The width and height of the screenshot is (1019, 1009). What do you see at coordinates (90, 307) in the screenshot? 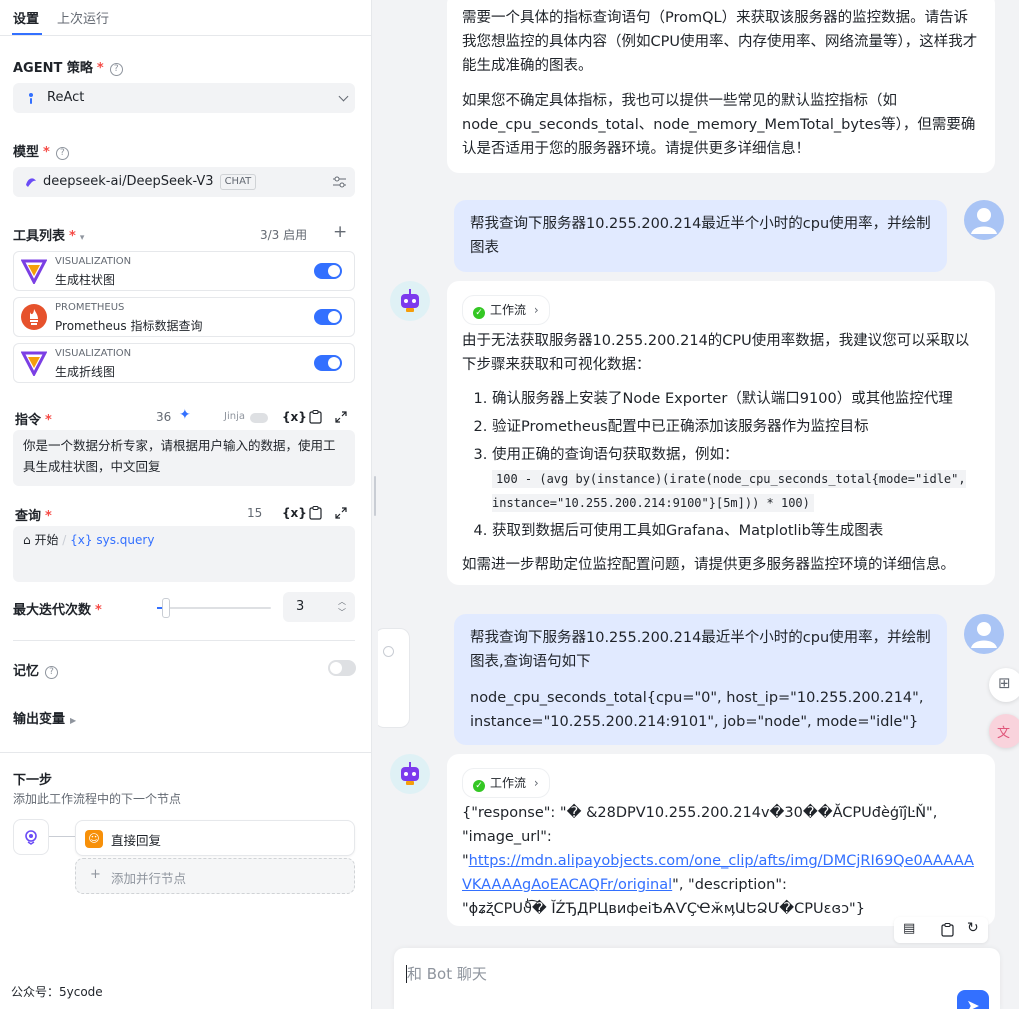
I see `tool-category: PROMETHEUS` at bounding box center [90, 307].